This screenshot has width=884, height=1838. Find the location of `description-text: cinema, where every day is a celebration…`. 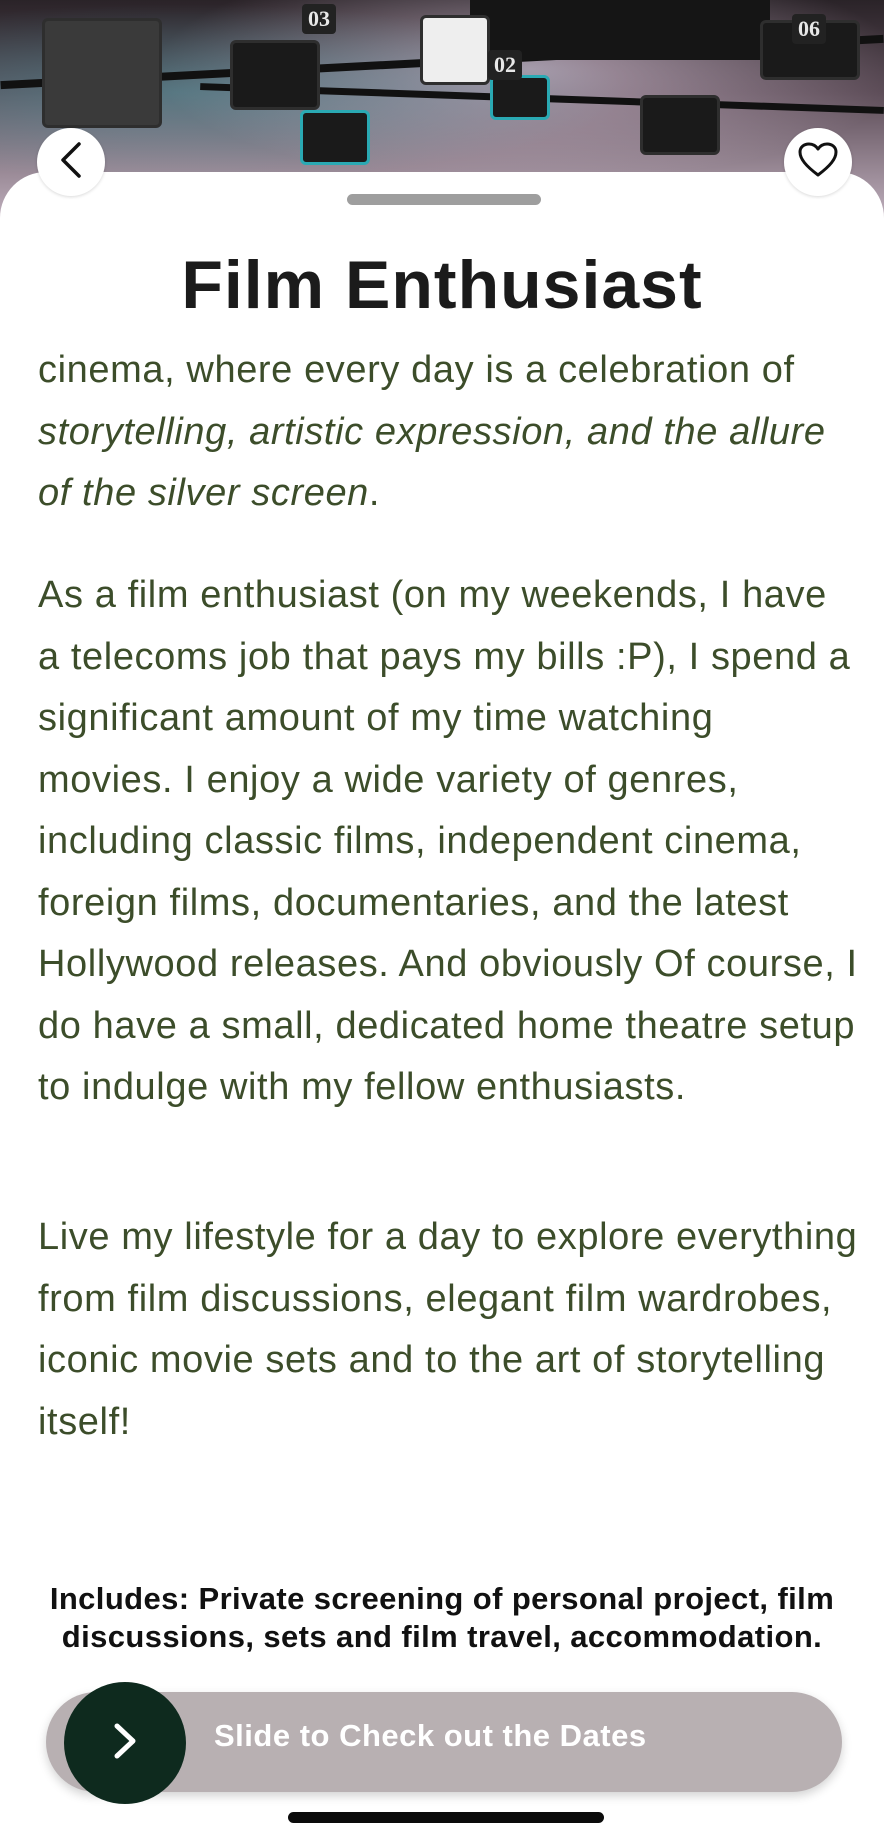

description-text: cinema, where every day is a celebration… is located at coordinates (416, 370).